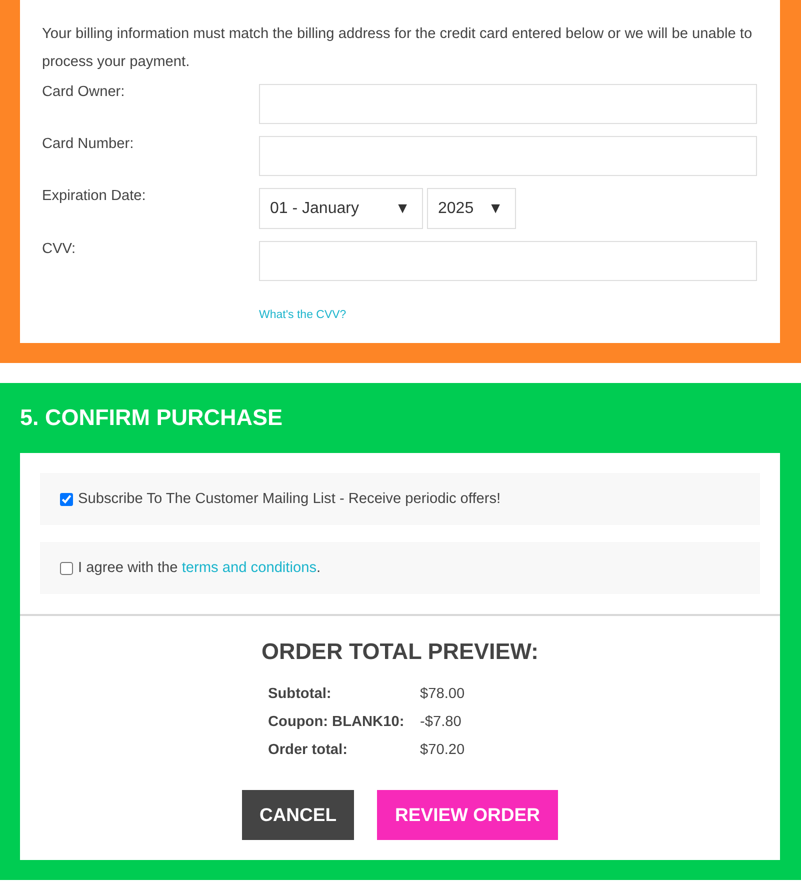 Image resolution: width=801 pixels, height=886 pixels. I want to click on option-text: I agree with the terms and conditions., so click(199, 568).